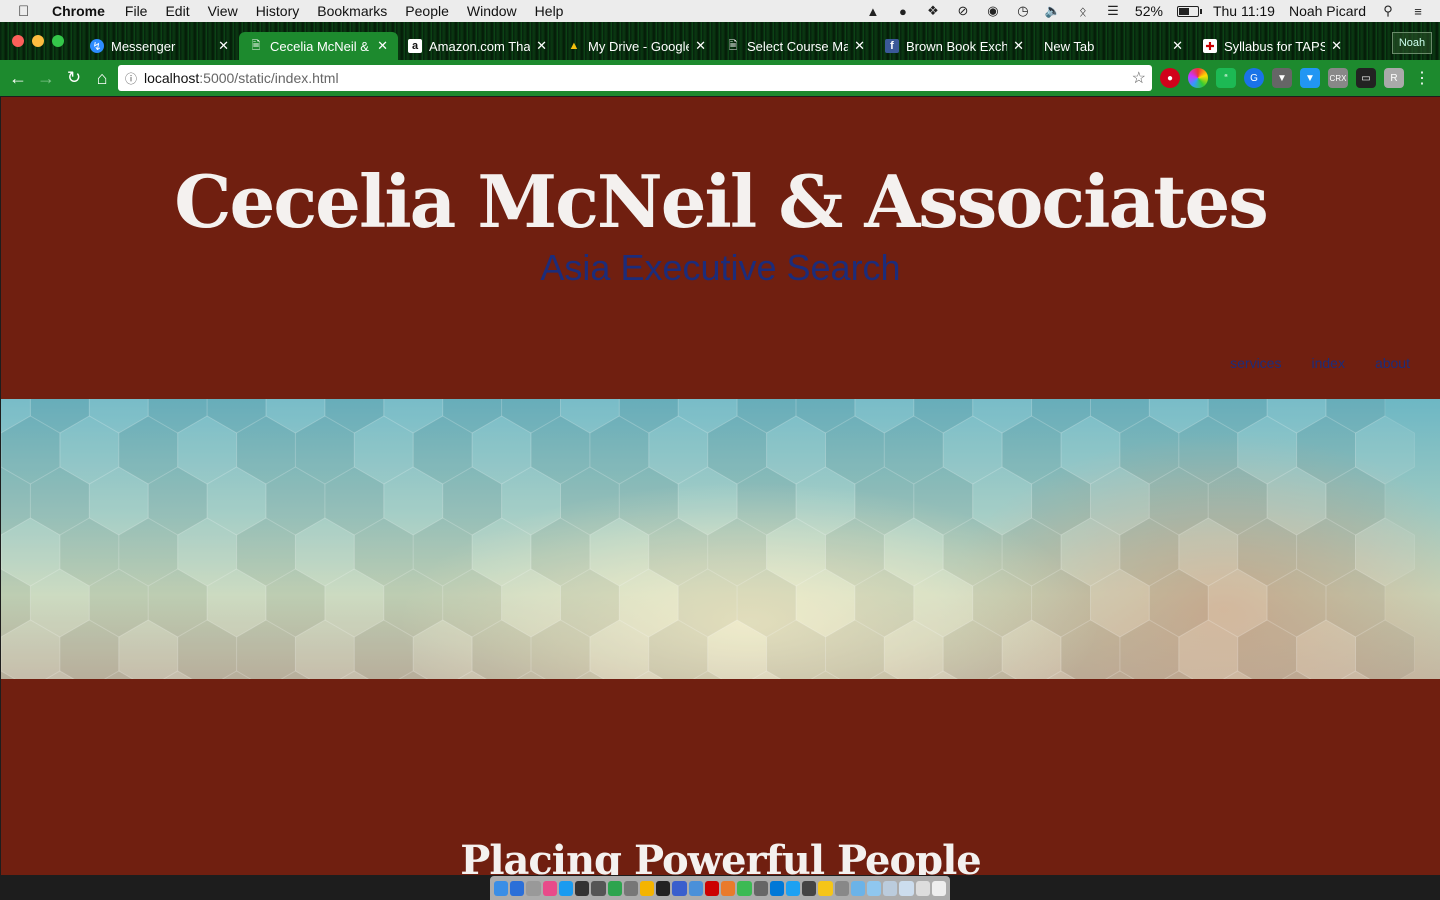 The width and height of the screenshot is (1440, 900). I want to click on menu-file: File, so click(136, 11).